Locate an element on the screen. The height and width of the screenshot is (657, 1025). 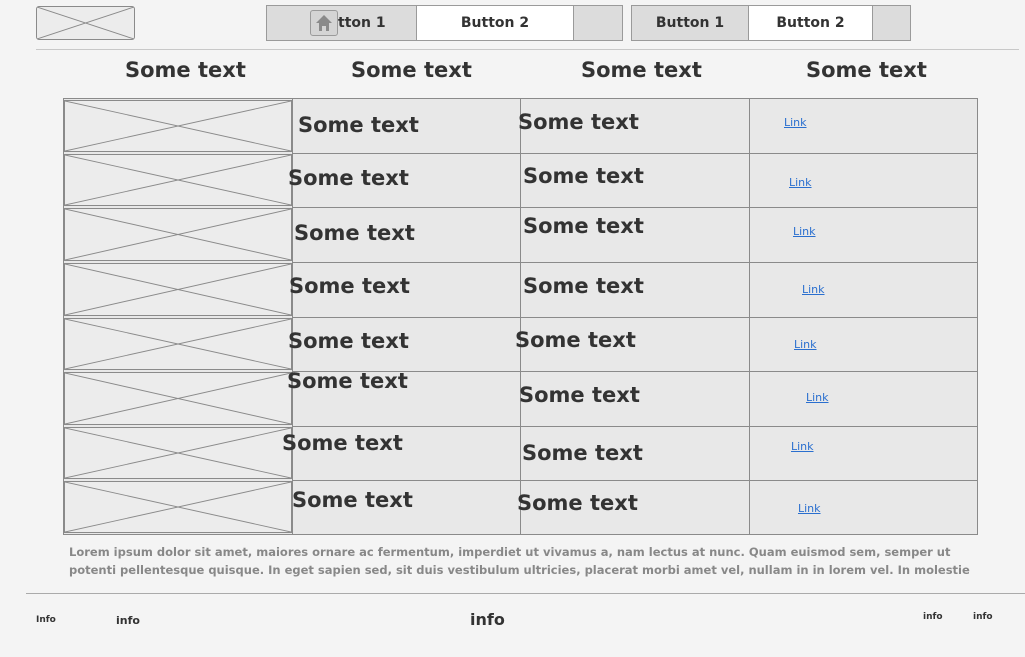
button-group-2: Button 1 Button 2 is located at coordinates (771, 23).